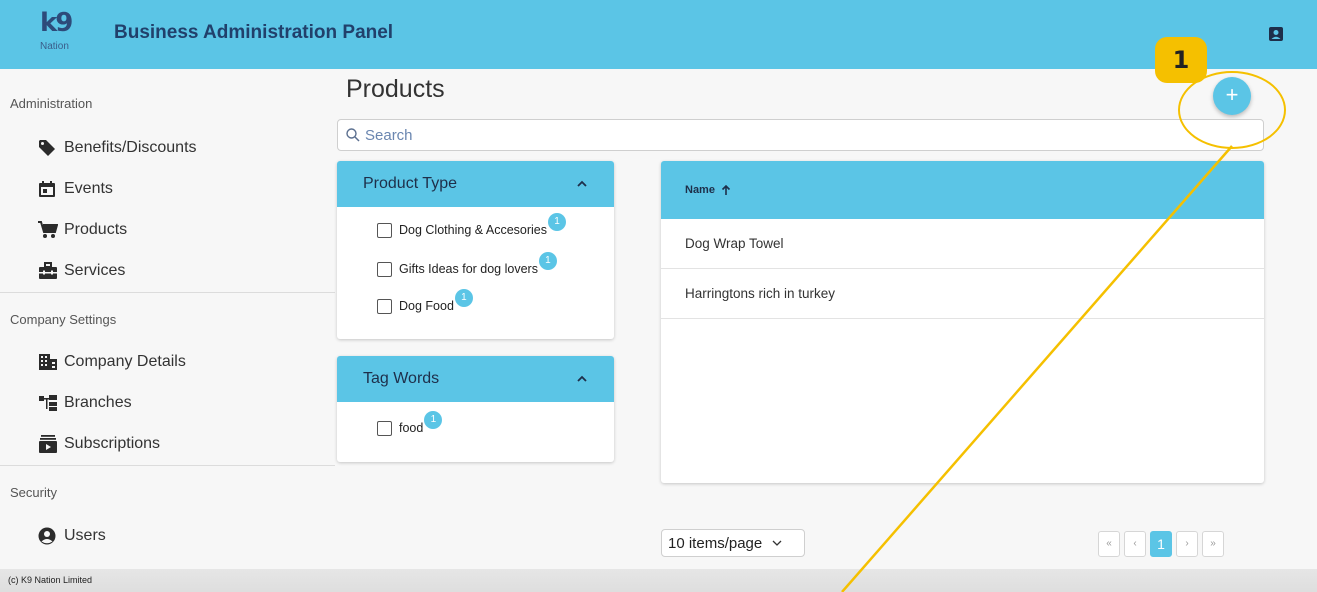 The image size is (1317, 592). I want to click on column-header-name: Name, so click(962, 190).